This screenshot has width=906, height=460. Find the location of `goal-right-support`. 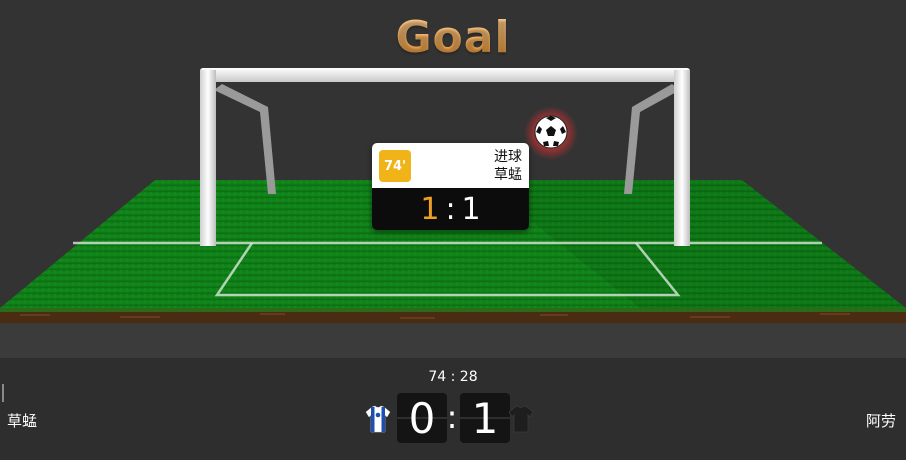

goal-right-support is located at coordinates (652, 139).